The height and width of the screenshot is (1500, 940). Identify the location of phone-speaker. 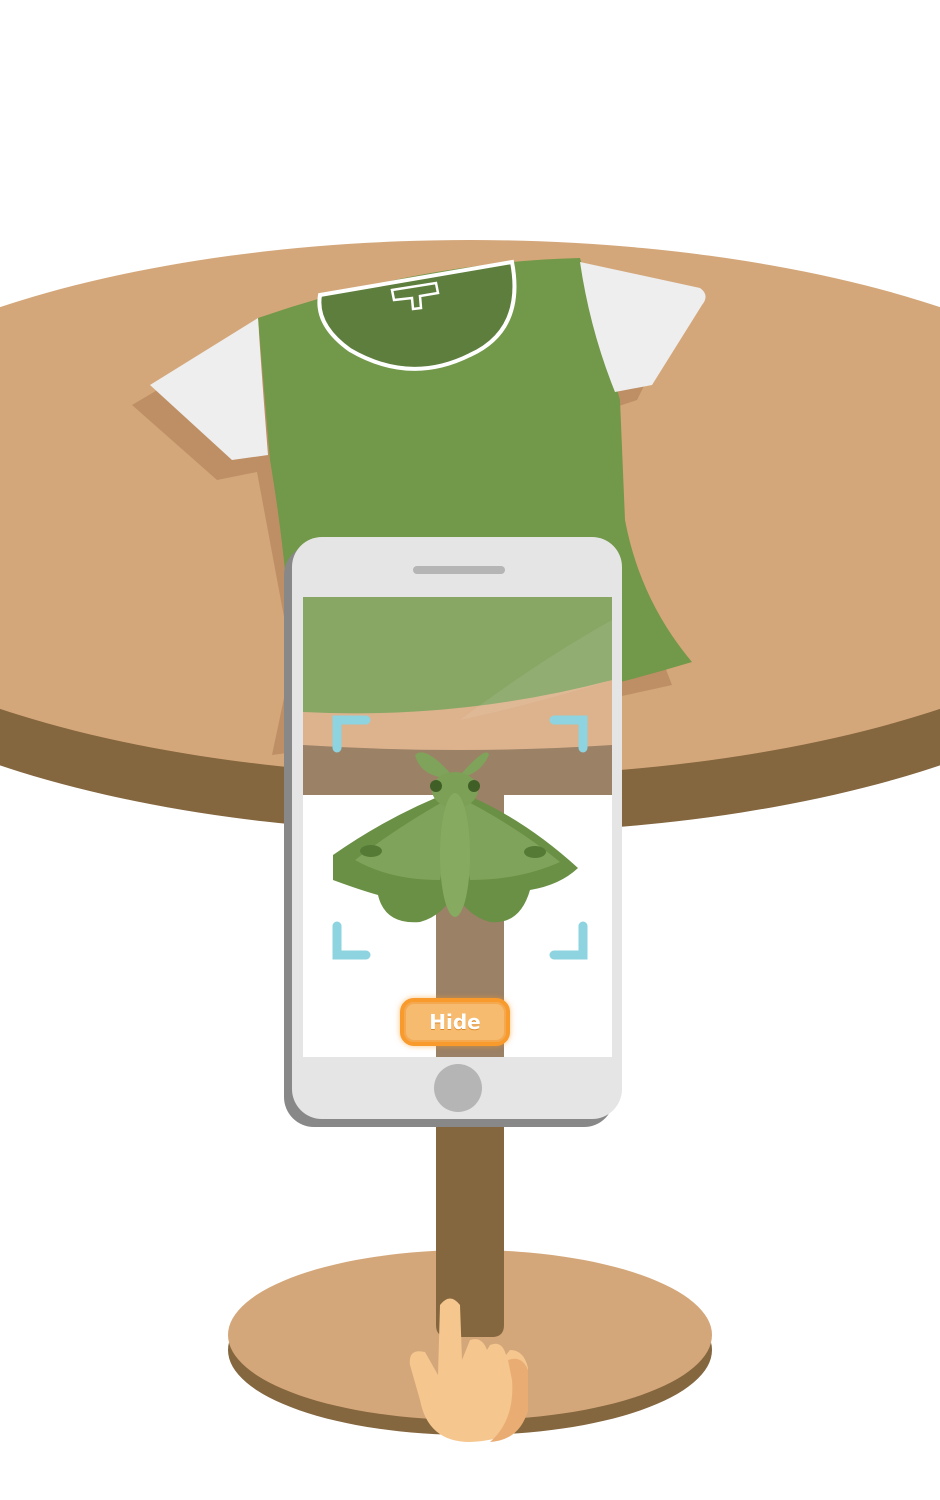
(459, 570).